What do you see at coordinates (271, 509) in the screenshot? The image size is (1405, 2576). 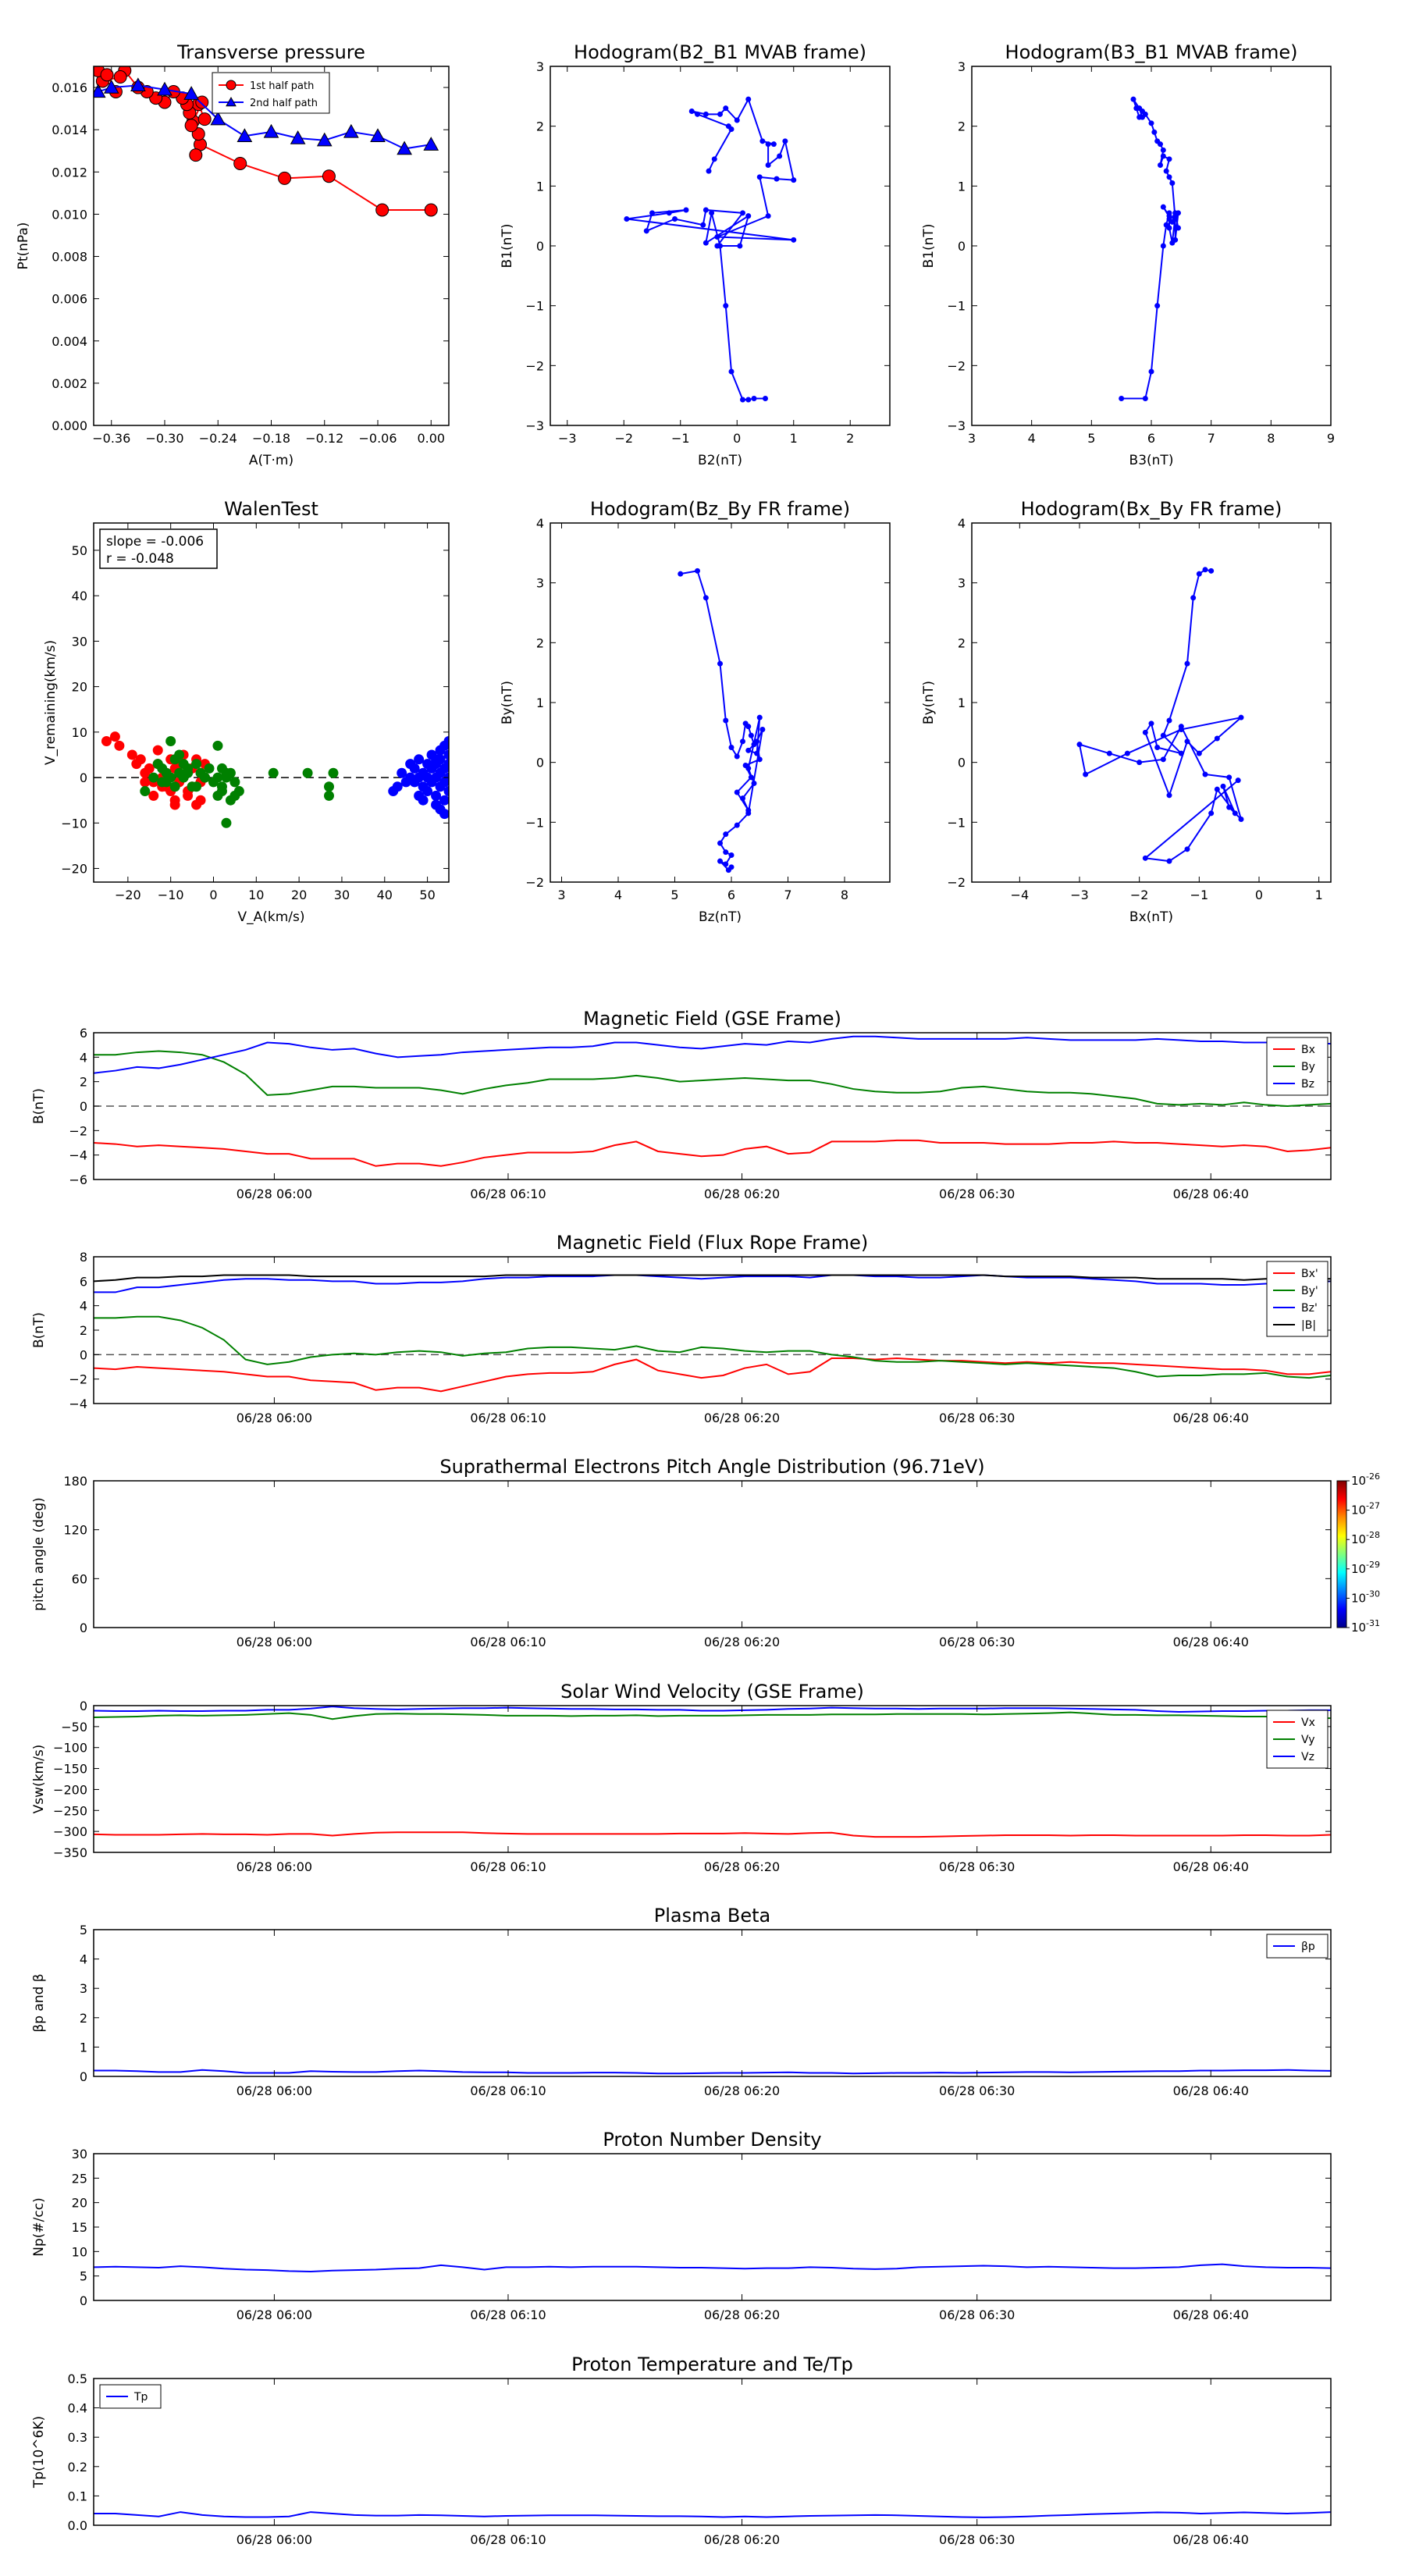 I see `panel-title: WalenTest` at bounding box center [271, 509].